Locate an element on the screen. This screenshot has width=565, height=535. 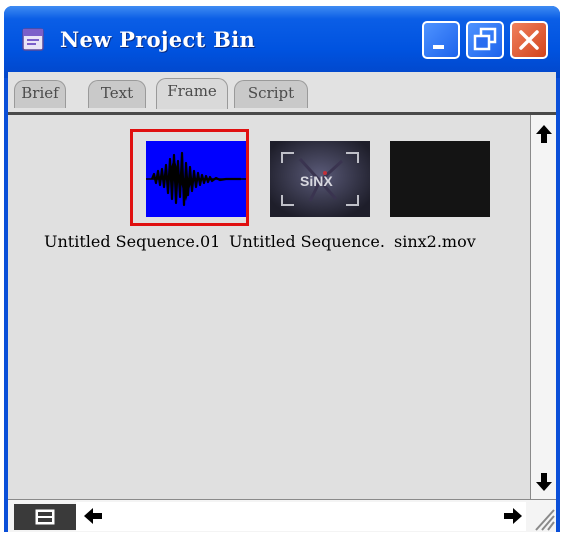
clip-thumbnail-sequence: SiNX is located at coordinates (320, 179).